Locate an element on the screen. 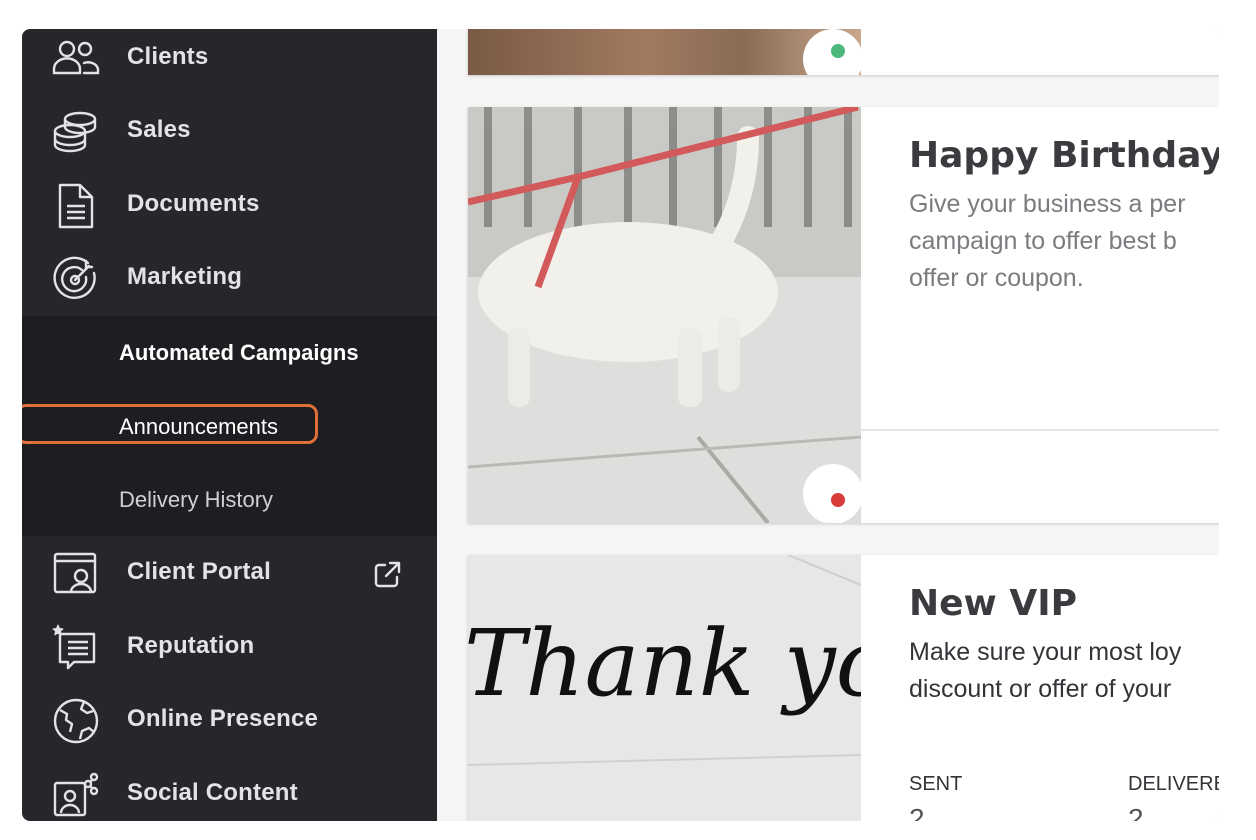  card-title: New VIP is located at coordinates (993, 603).